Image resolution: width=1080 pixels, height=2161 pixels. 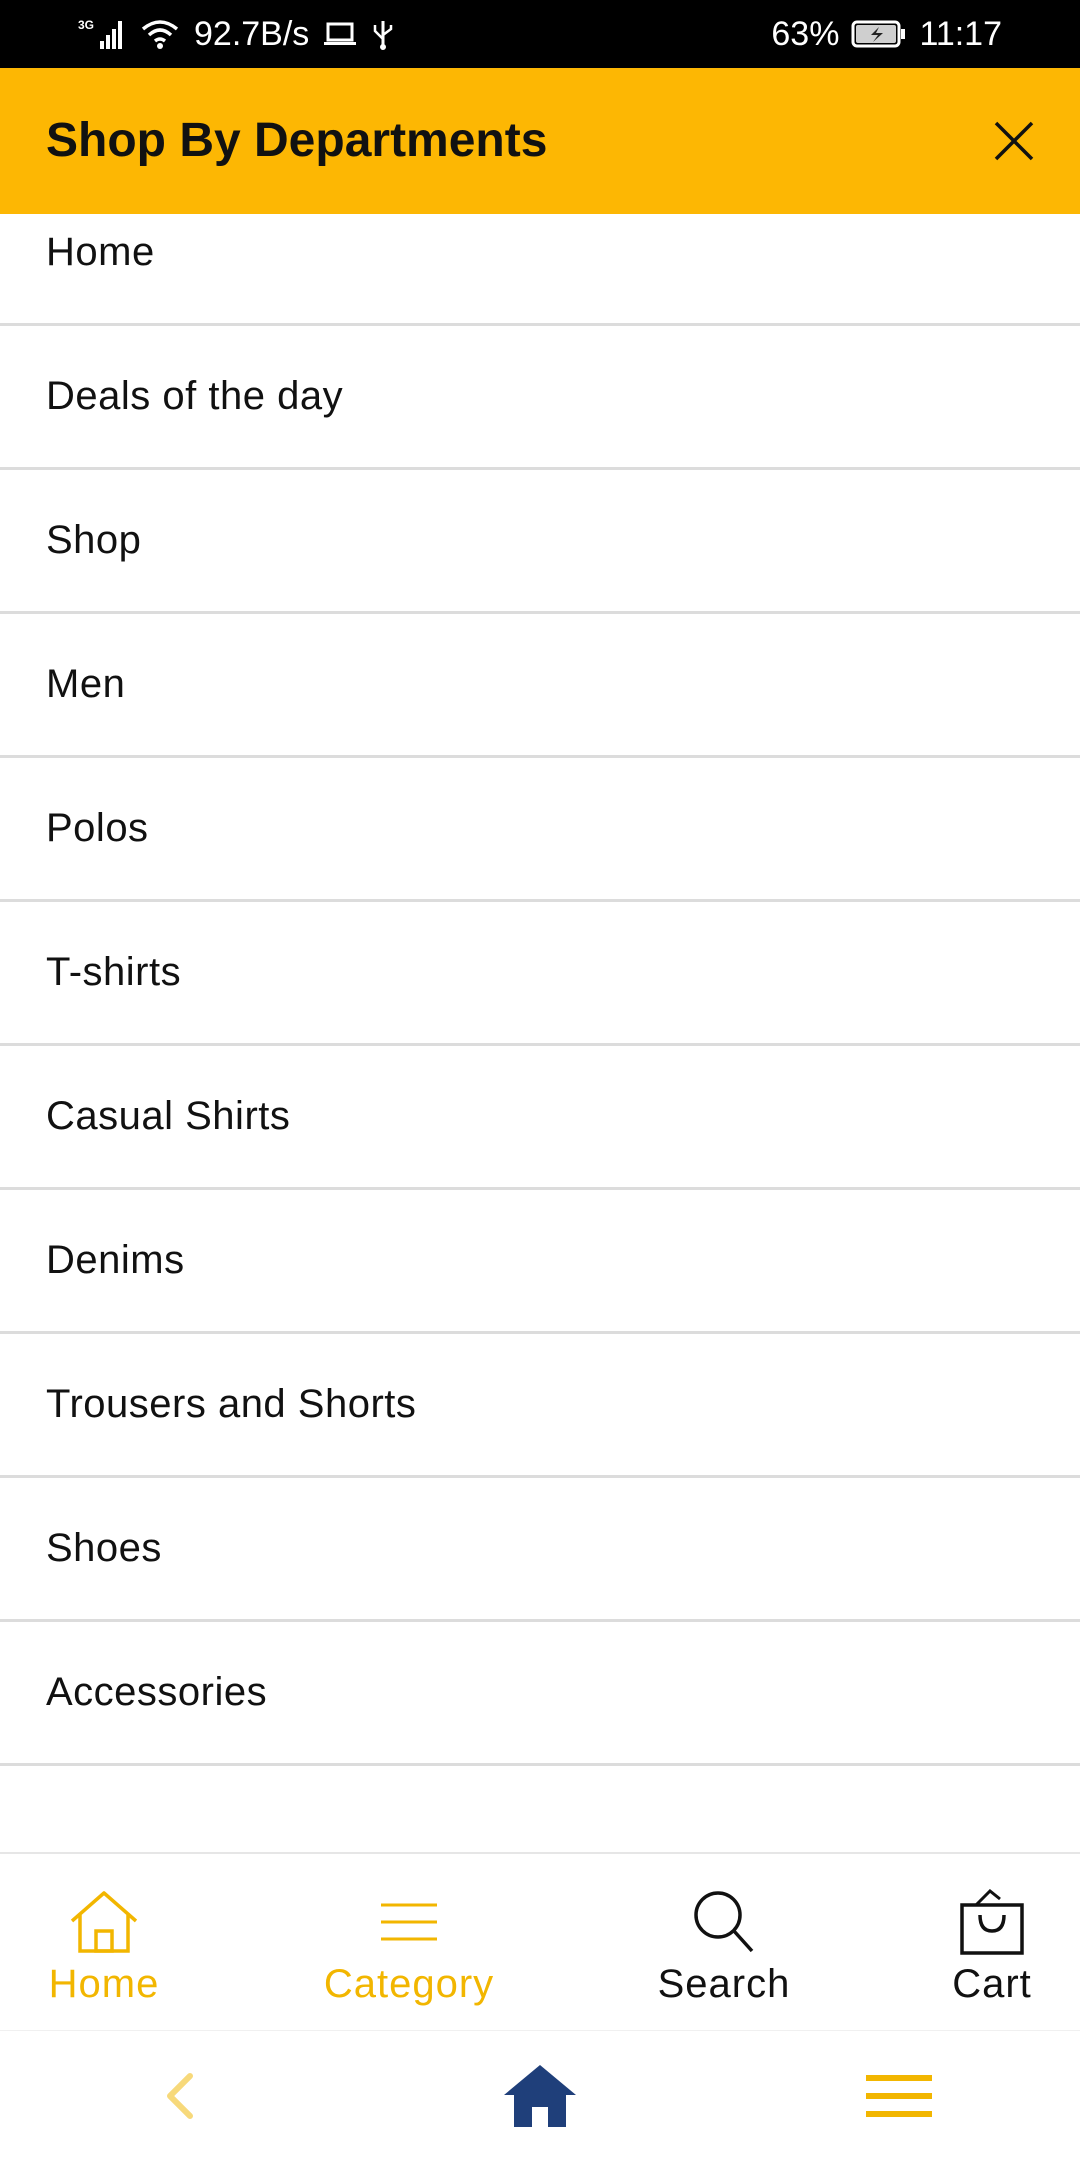 I want to click on menu-item-denims: Denims, so click(x=540, y=1262).